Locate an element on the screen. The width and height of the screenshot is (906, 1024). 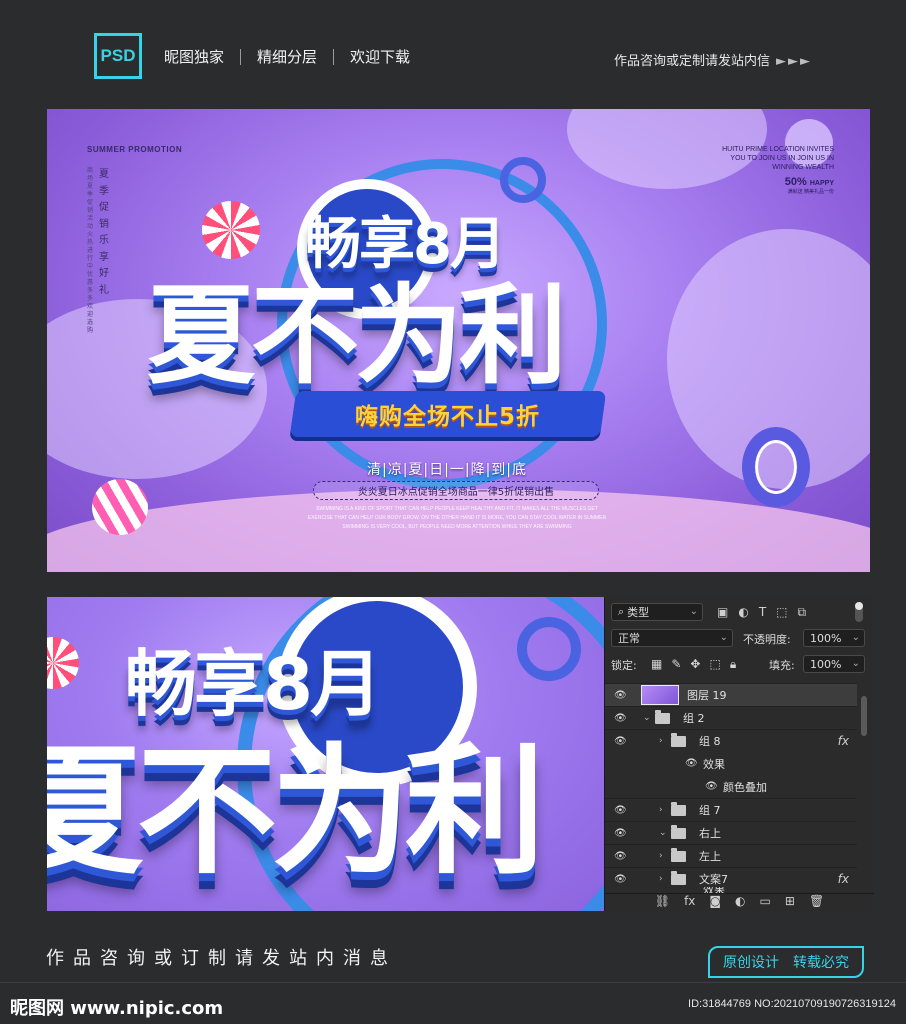
opacity-input: 100% ⌄ is located at coordinates (834, 638).